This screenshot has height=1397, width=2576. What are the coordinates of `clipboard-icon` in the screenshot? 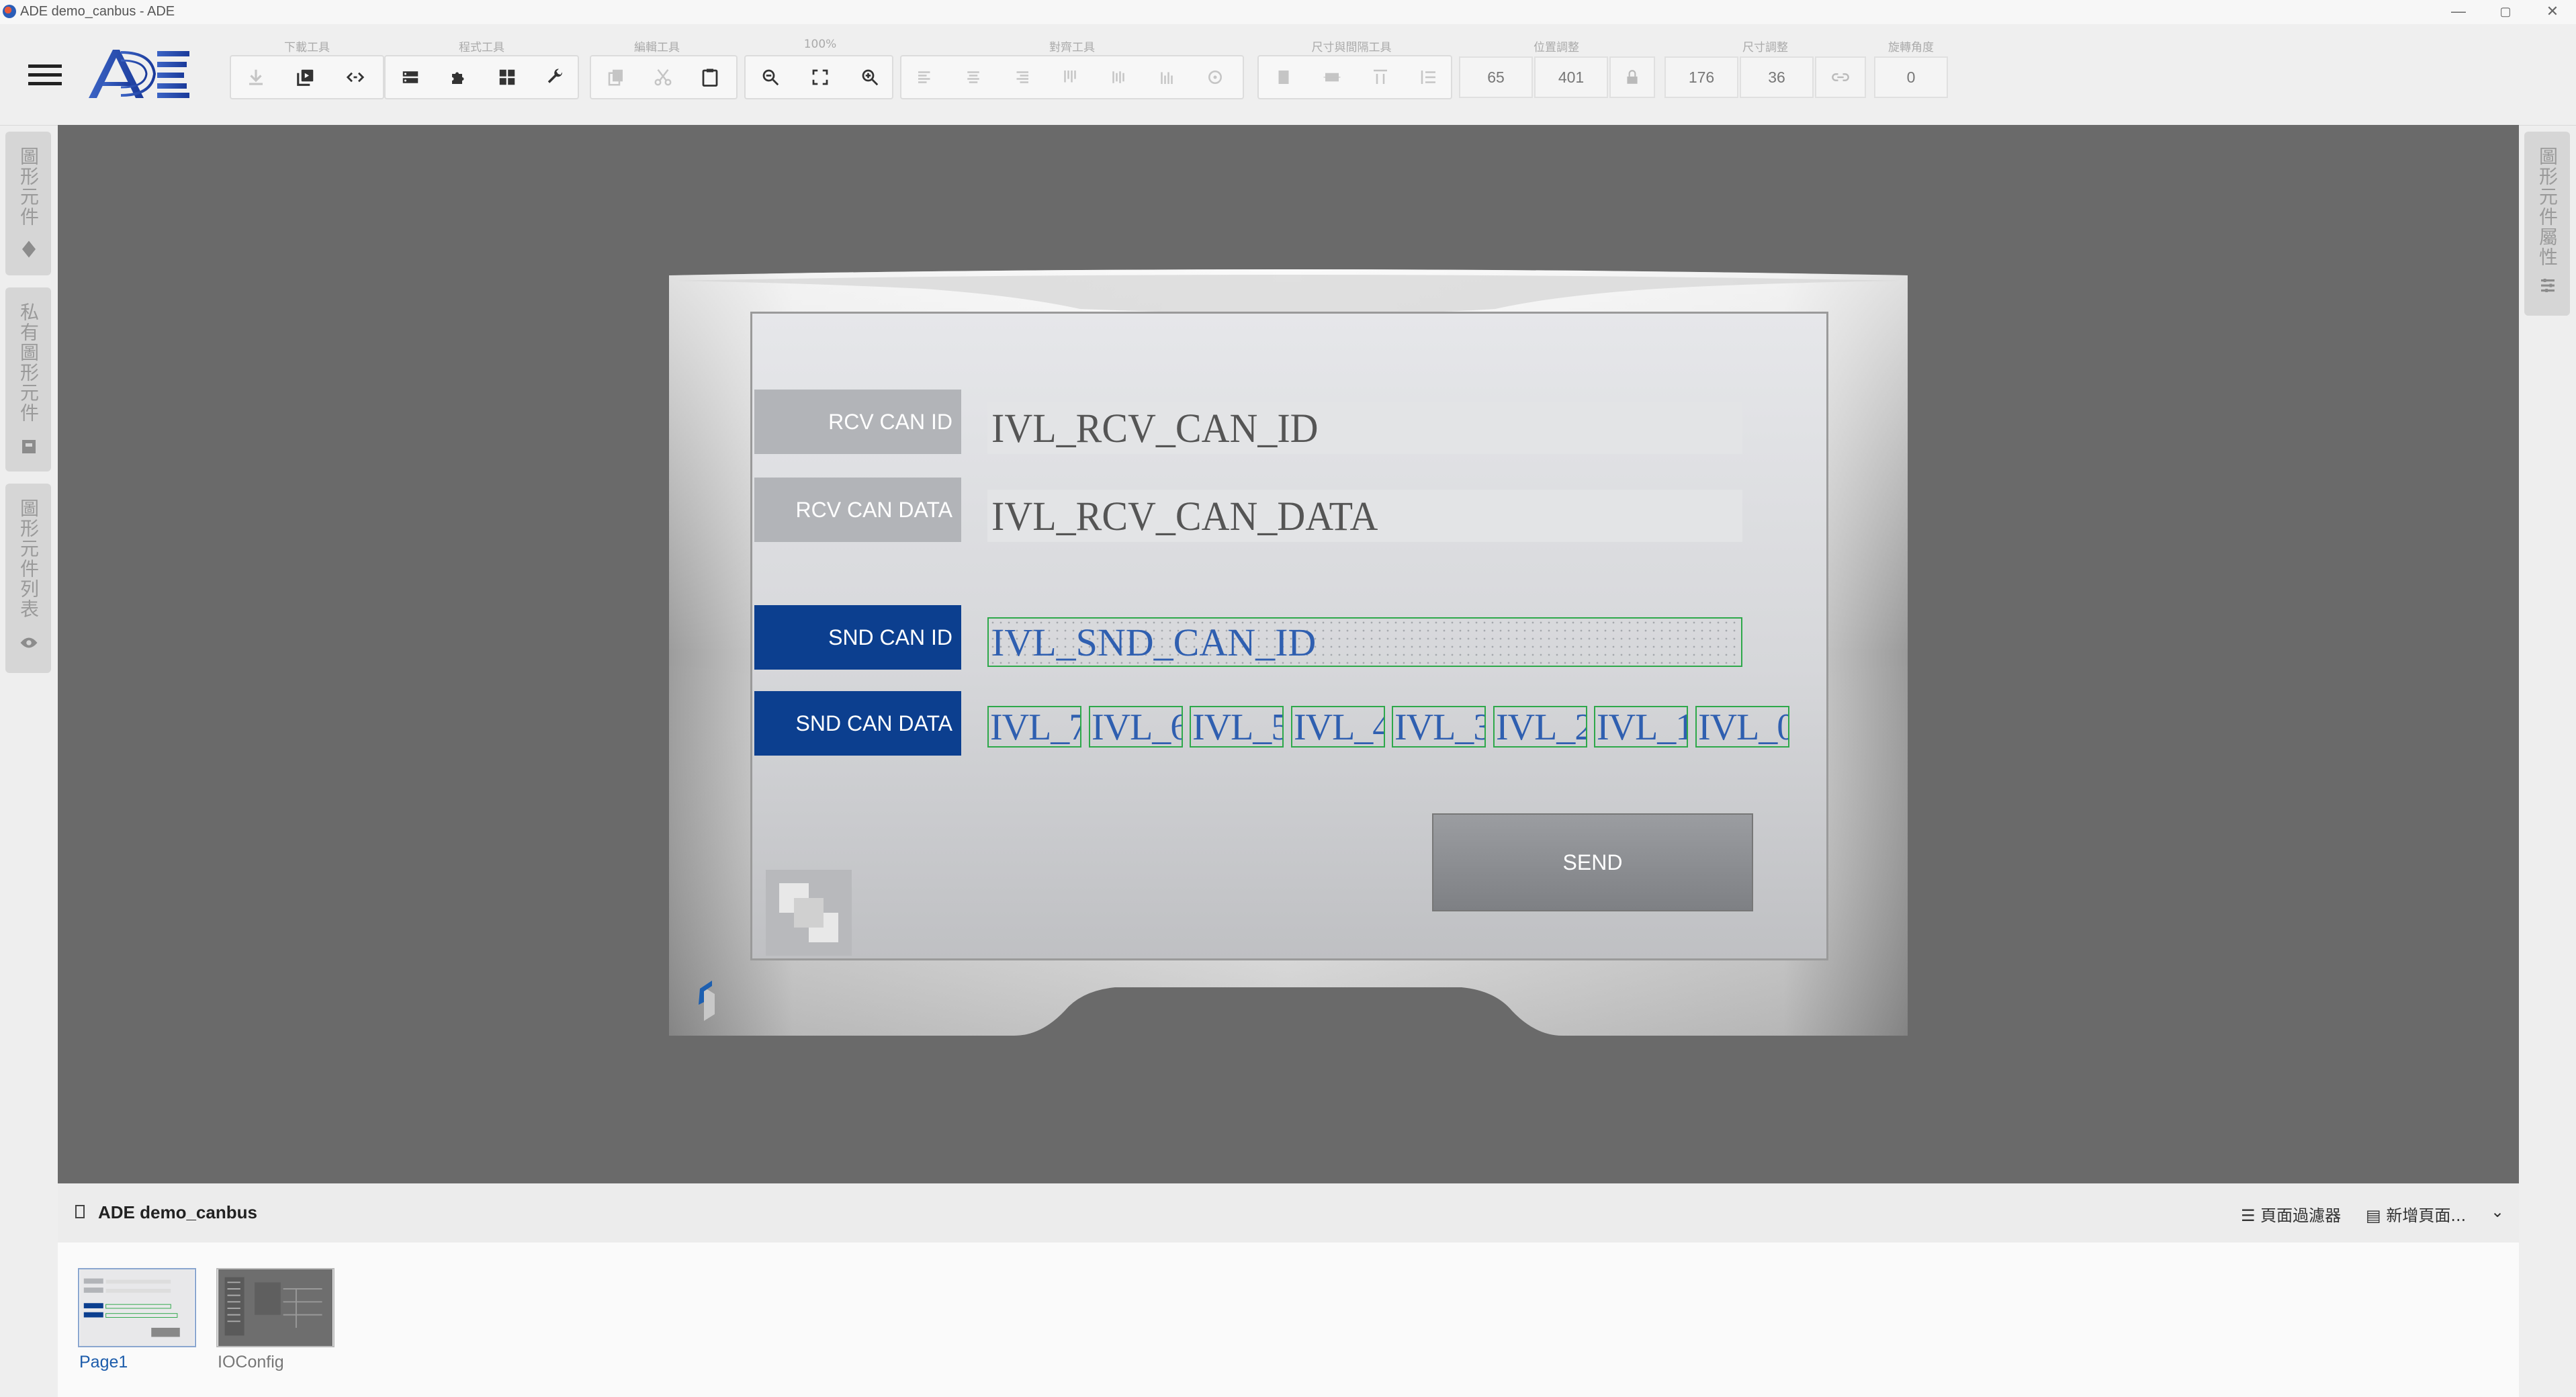 It's located at (710, 78).